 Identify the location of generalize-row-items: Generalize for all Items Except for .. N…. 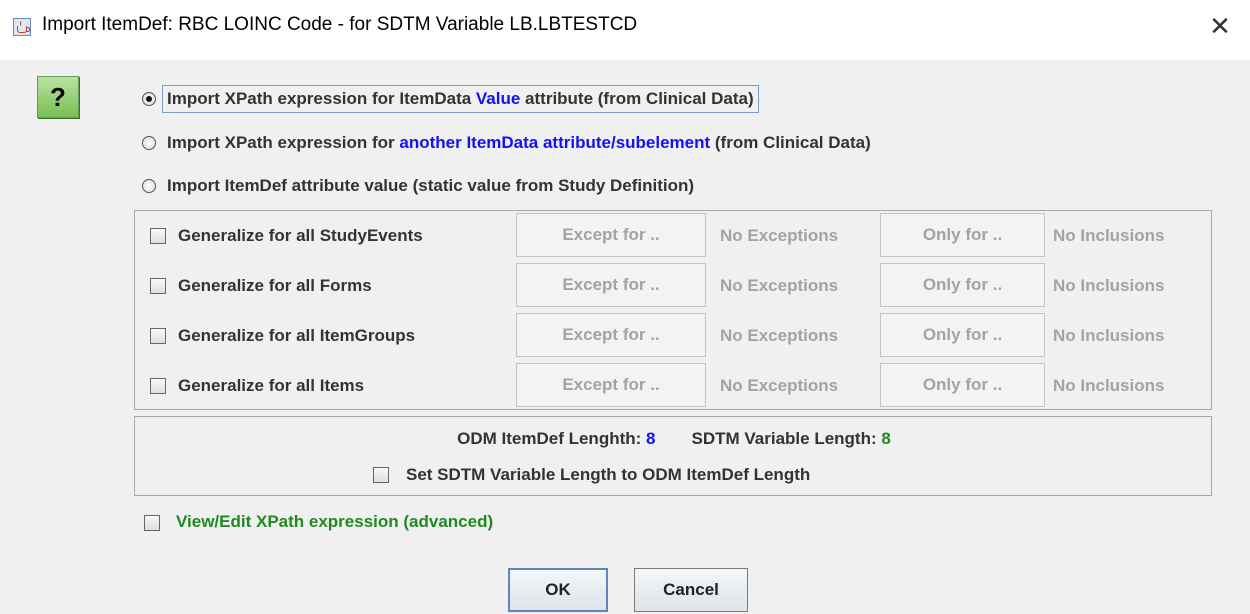
(674, 385).